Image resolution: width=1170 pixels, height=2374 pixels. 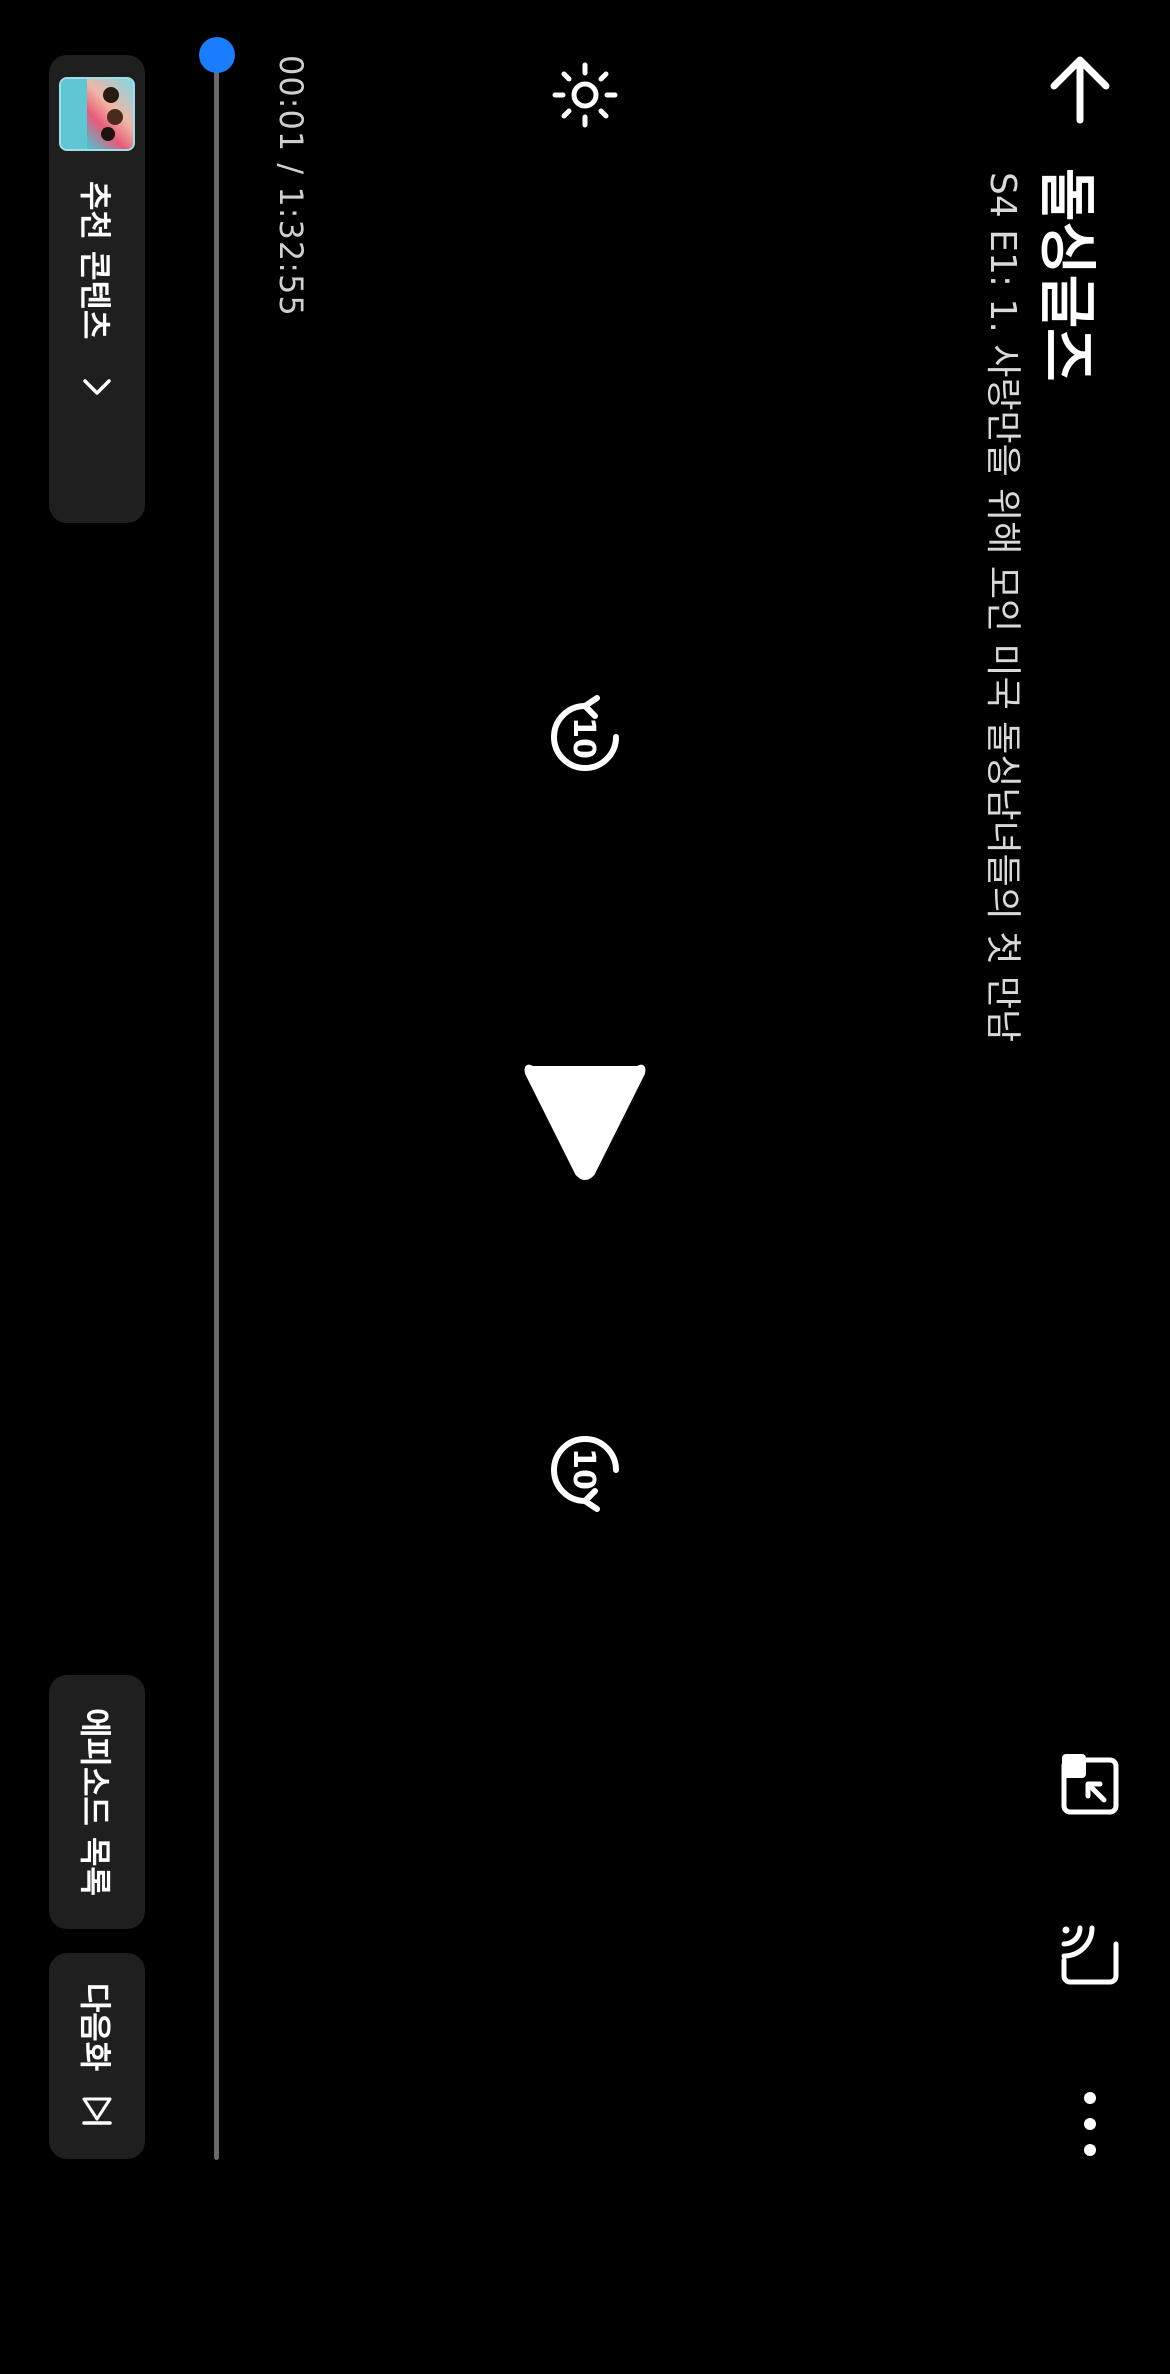 What do you see at coordinates (216, 1107) in the screenshot?
I see `seekbar-track` at bounding box center [216, 1107].